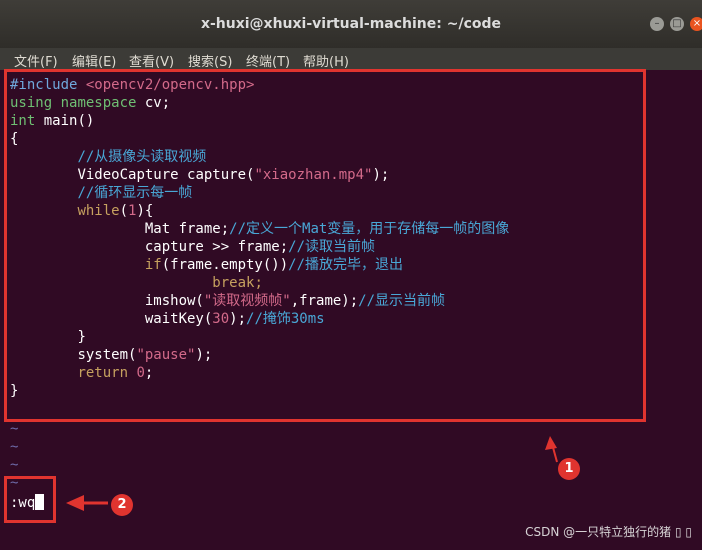  I want to click on annotation-badge-2: 2, so click(122, 505).